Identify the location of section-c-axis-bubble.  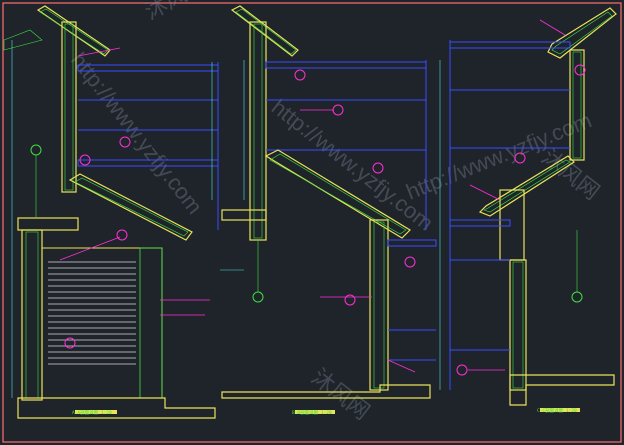
(577, 297).